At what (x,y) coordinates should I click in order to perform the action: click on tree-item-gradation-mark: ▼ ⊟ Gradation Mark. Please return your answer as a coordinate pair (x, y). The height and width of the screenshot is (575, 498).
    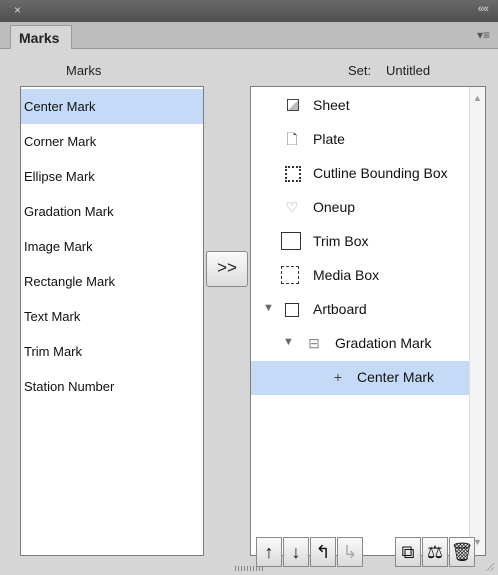
    Looking at the image, I should click on (361, 344).